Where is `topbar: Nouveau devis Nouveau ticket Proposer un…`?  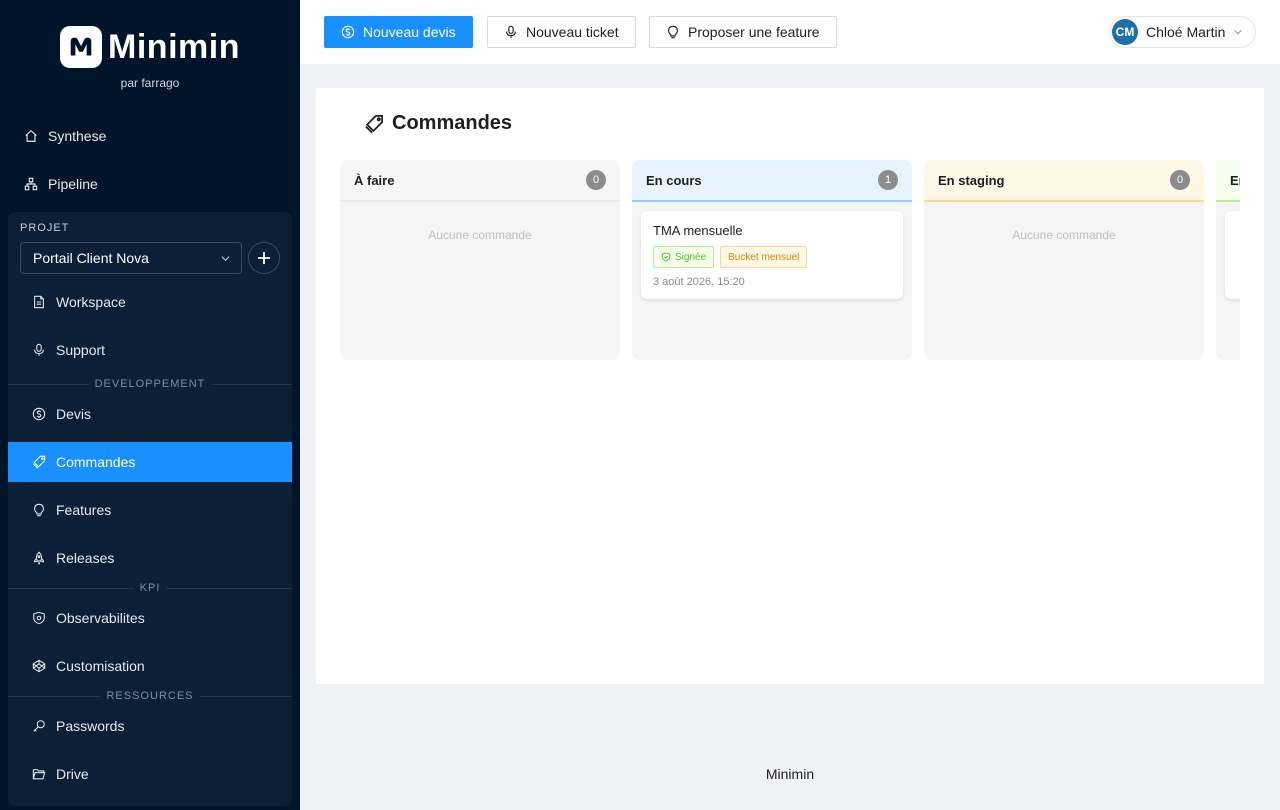
topbar: Nouveau devis Nouveau ticket Proposer un… is located at coordinates (790, 32).